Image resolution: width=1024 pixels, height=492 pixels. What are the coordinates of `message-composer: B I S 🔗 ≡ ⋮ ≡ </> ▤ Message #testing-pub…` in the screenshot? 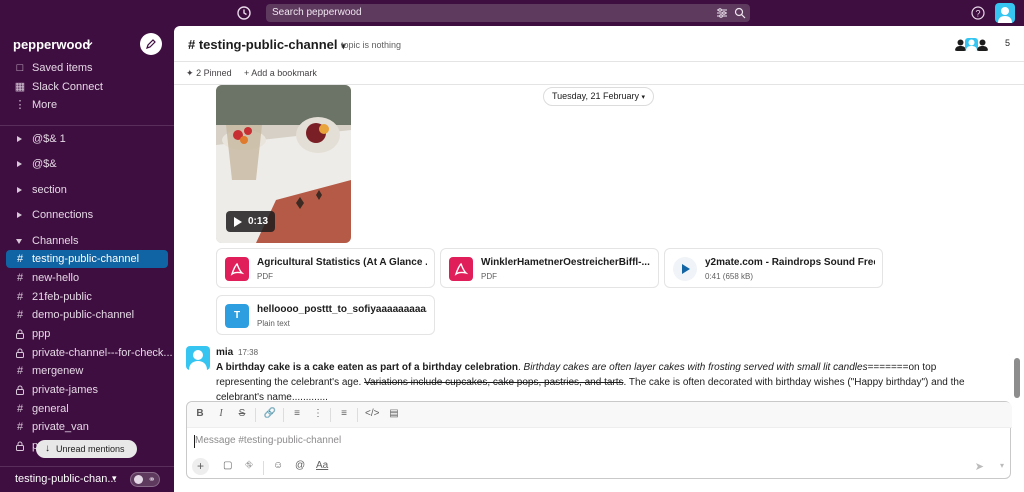 It's located at (599, 440).